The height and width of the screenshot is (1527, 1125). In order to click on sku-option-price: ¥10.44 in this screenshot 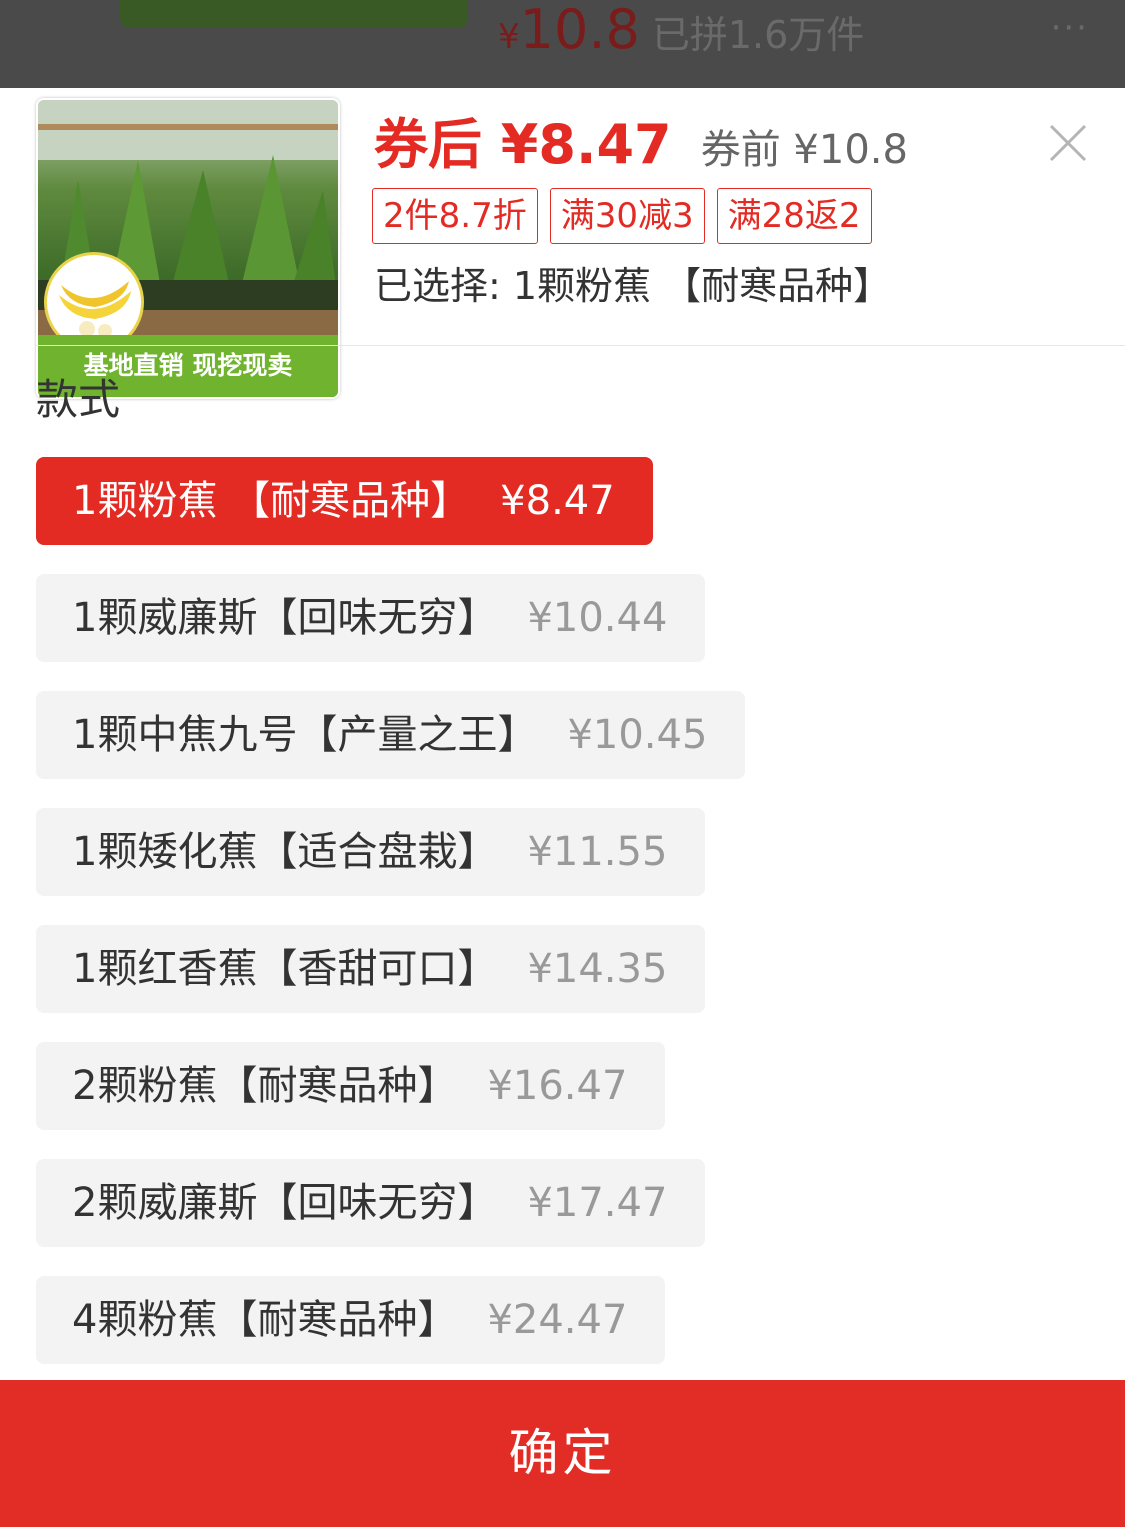, I will do `click(597, 618)`.